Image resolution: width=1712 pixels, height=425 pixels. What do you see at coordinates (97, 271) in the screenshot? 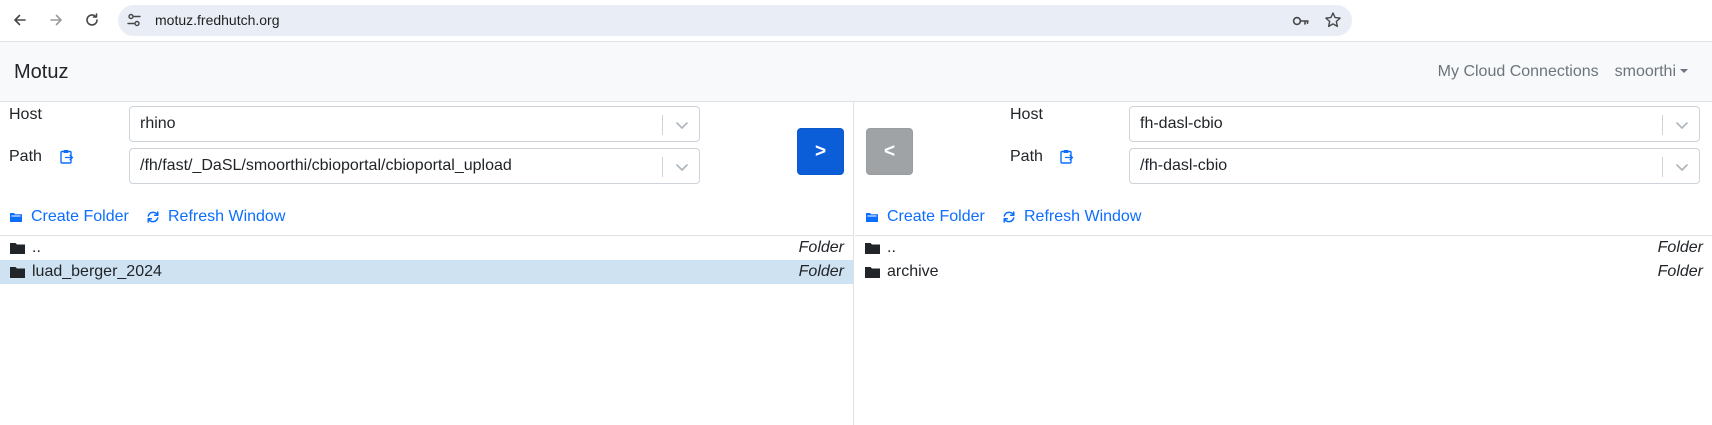
I see `file-name: luad_berger_2024` at bounding box center [97, 271].